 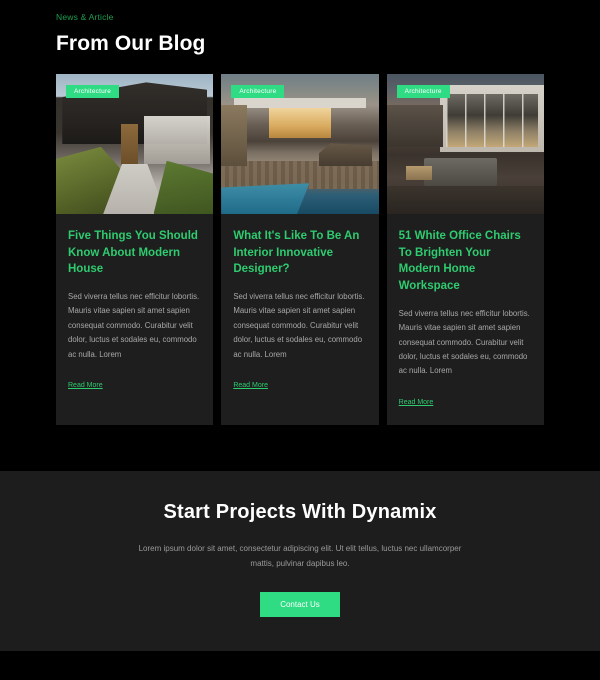 What do you see at coordinates (131, 43) in the screenshot?
I see `page-title: From Our Blog` at bounding box center [131, 43].